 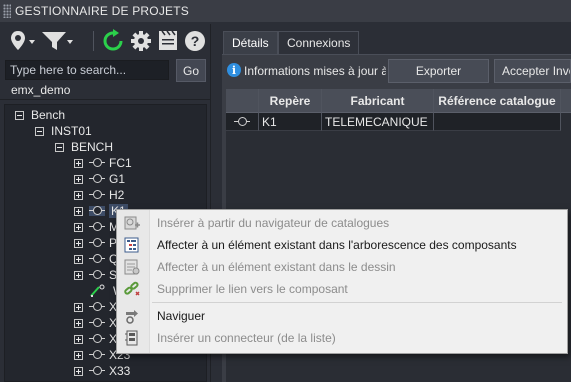 I want to click on column-header: Référence catalogue, so click(x=497, y=101).